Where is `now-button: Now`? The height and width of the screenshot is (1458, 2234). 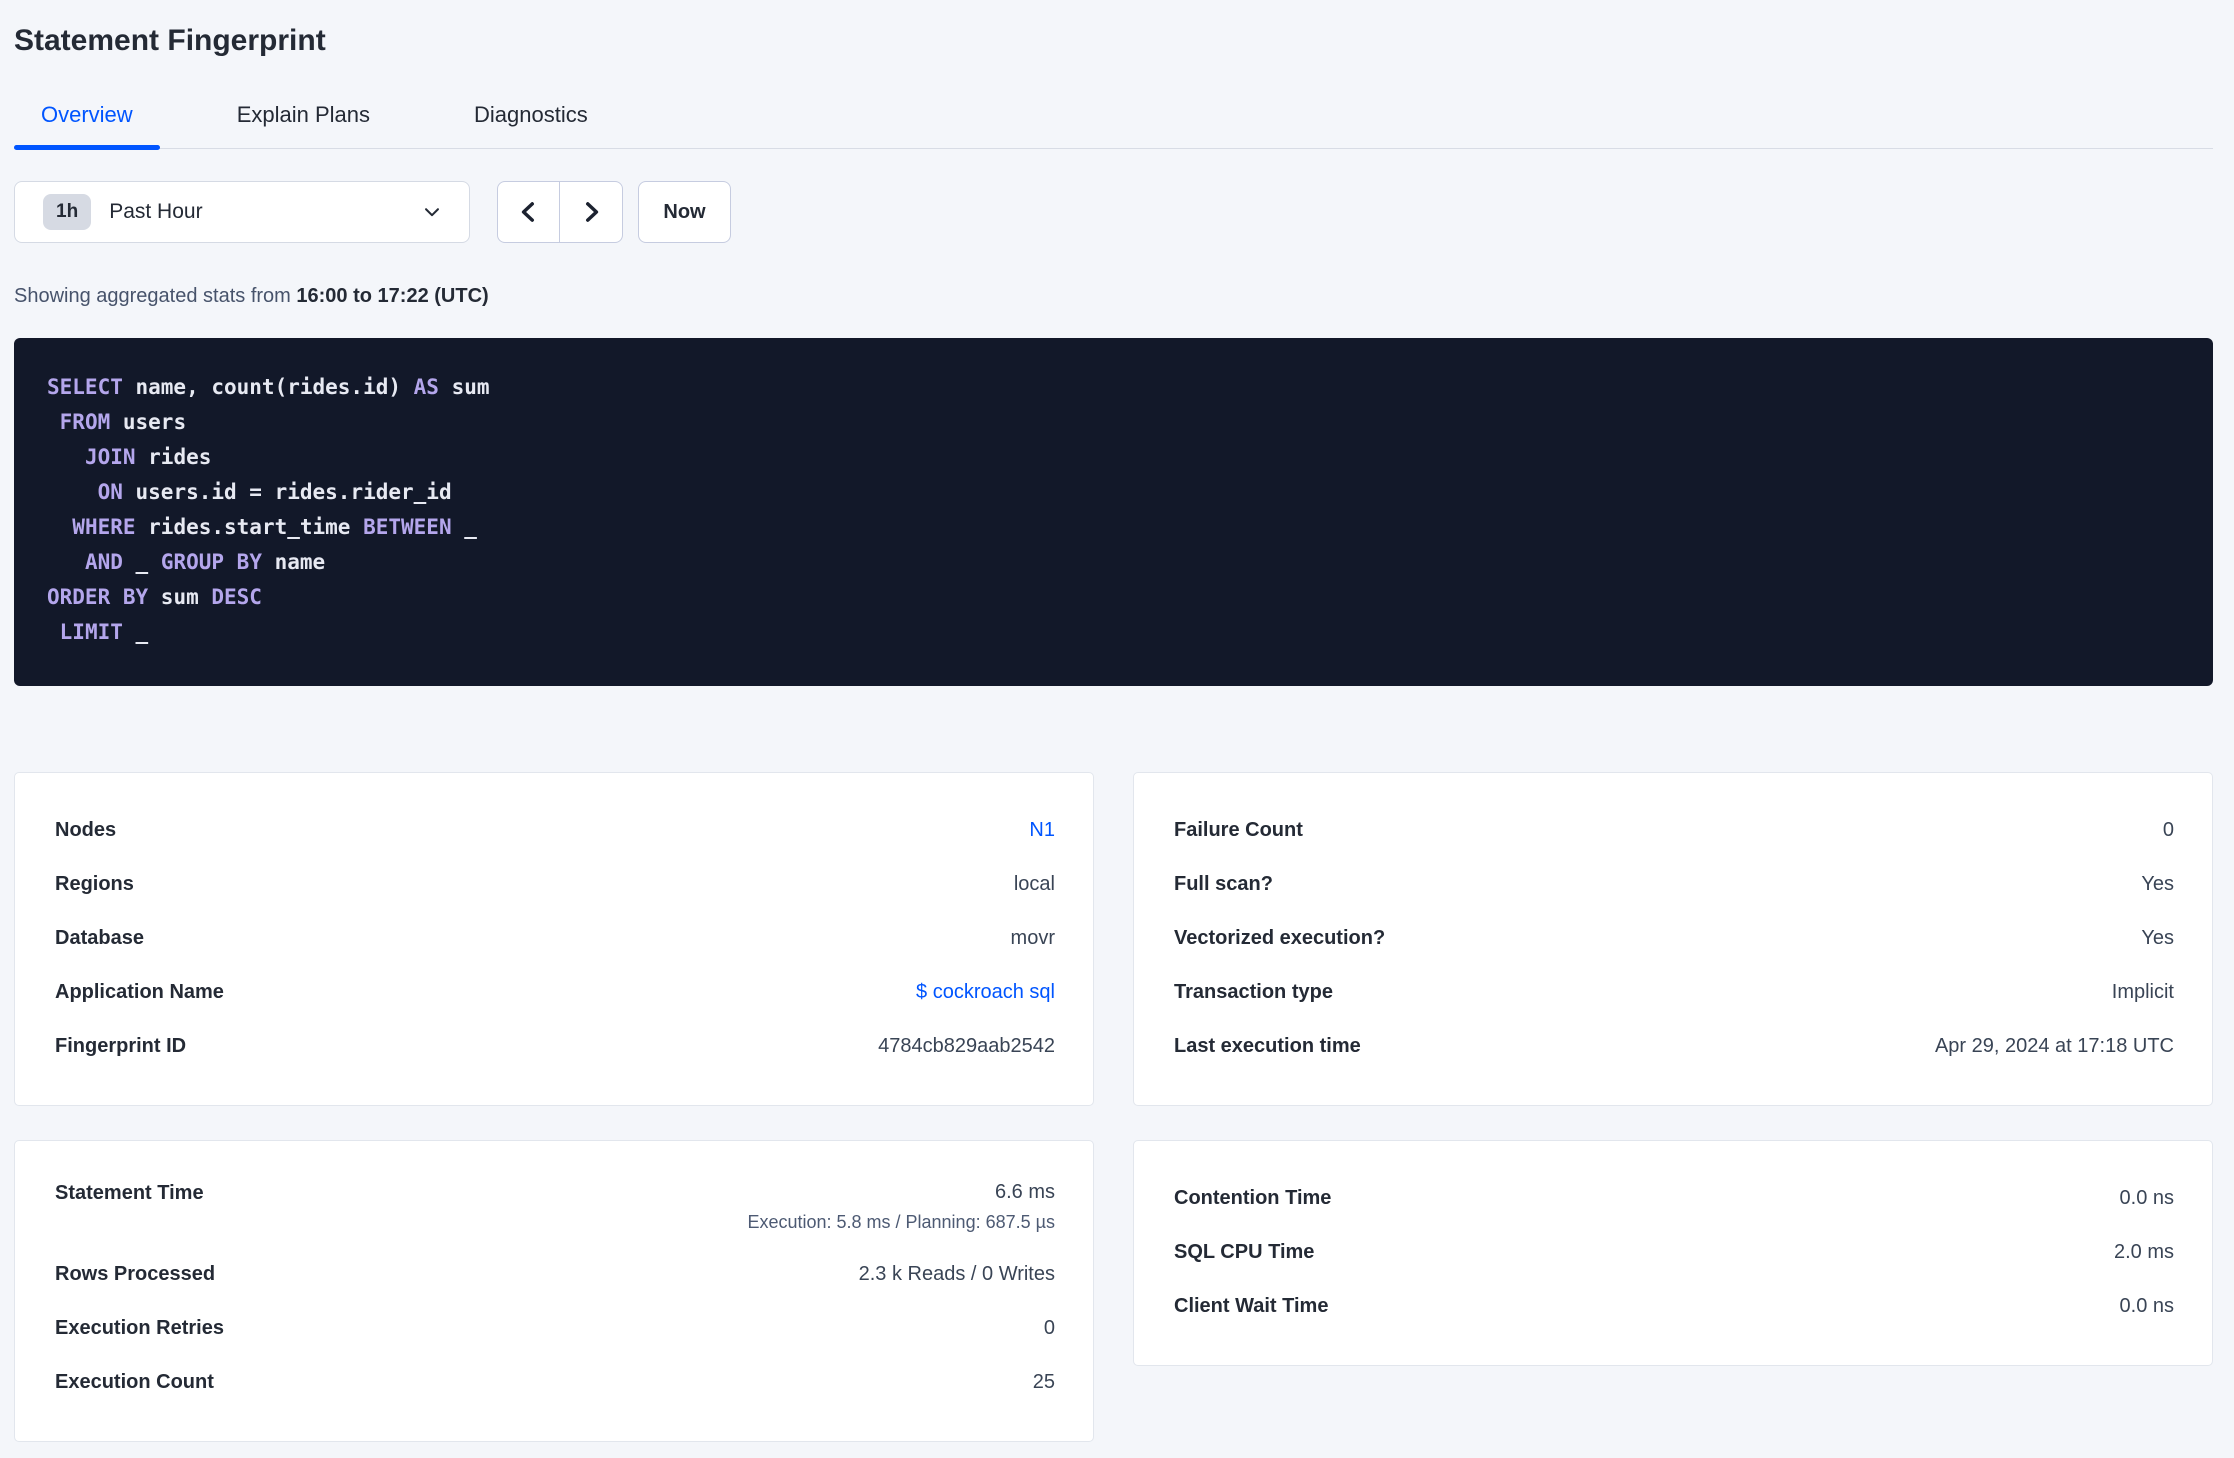 now-button: Now is located at coordinates (684, 212).